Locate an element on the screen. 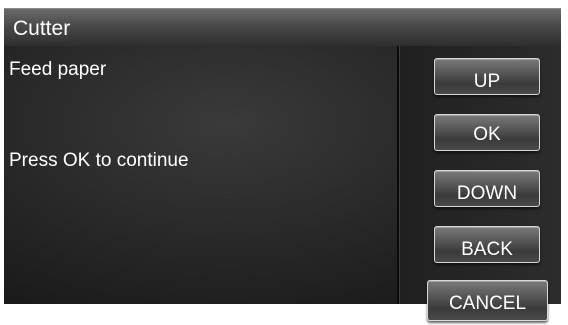  panel-divider is located at coordinates (398, 175).